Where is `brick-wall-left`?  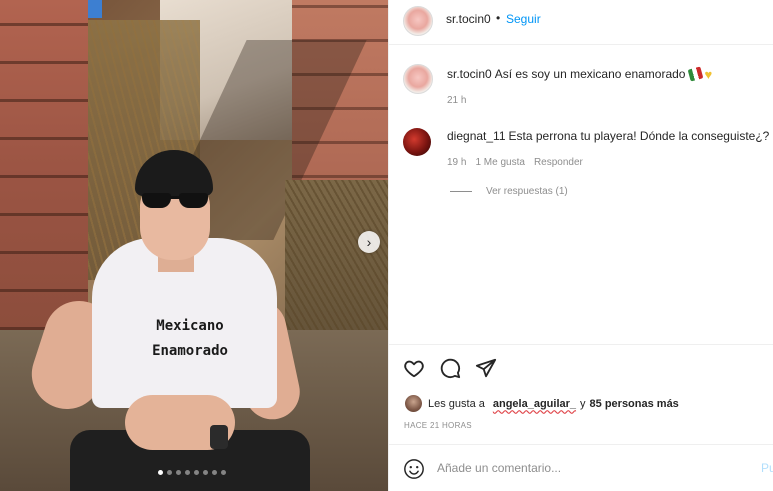 brick-wall-left is located at coordinates (44, 165).